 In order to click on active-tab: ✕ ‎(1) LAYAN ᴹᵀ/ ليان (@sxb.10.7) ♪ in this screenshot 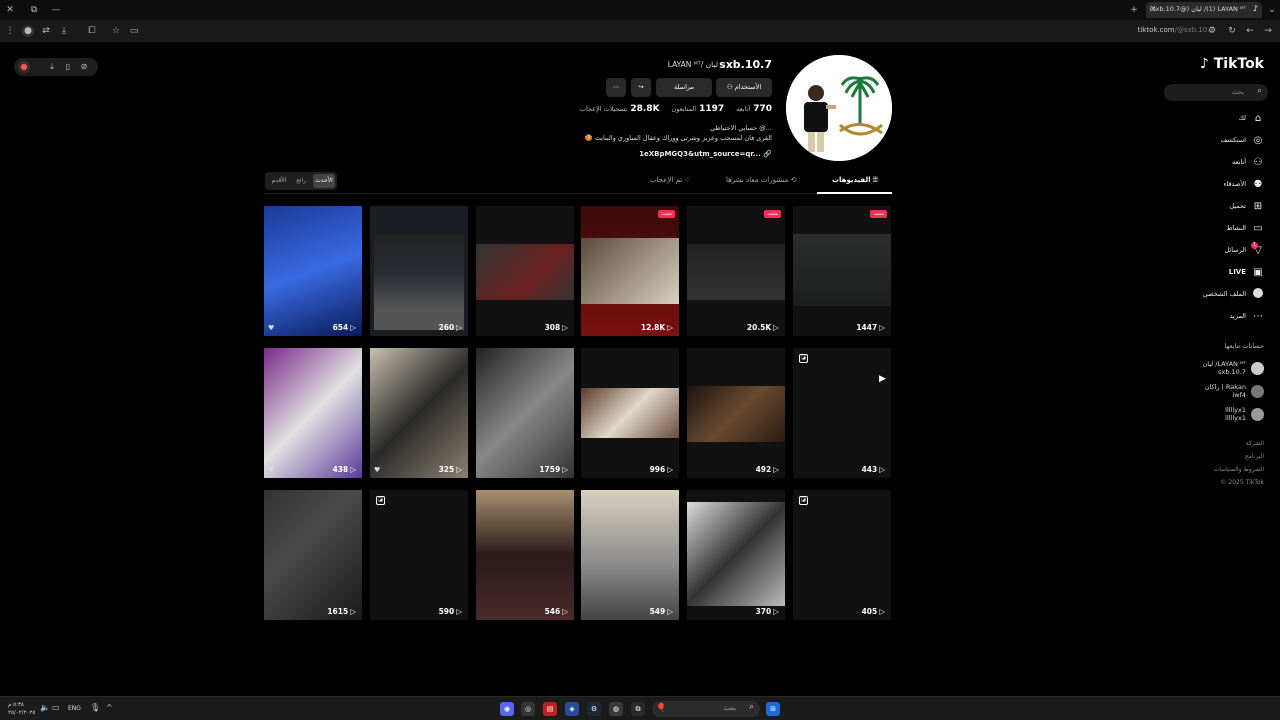, I will do `click(1204, 10)`.